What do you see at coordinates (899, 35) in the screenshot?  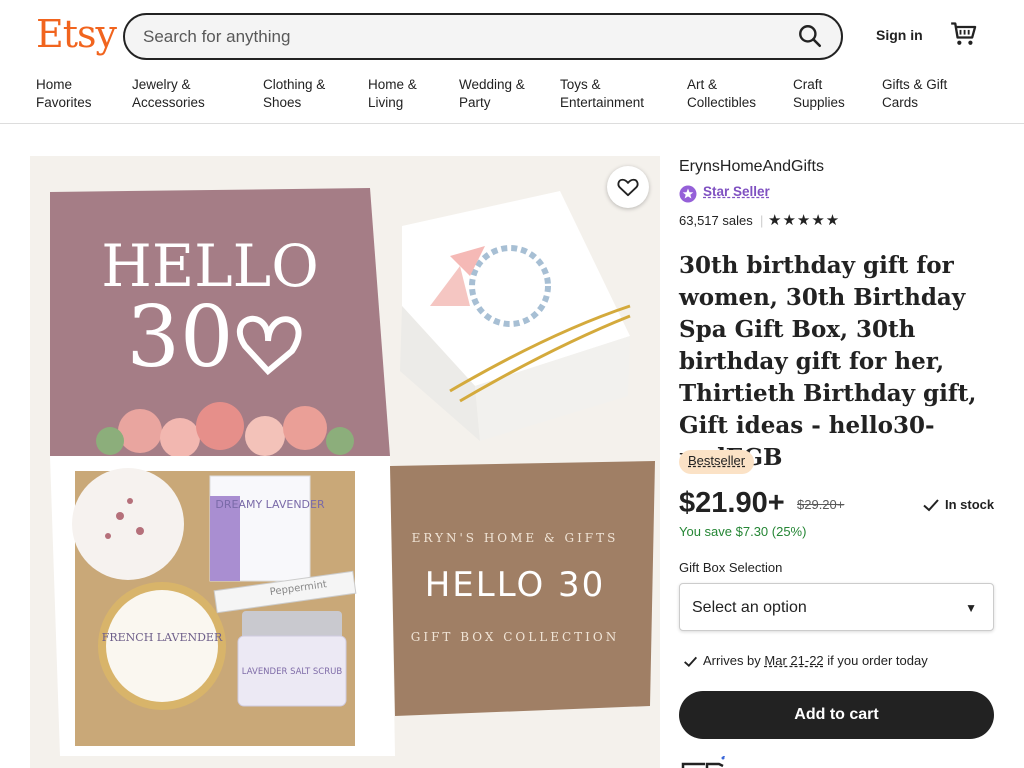 I see `sign-in-link: Sign in` at bounding box center [899, 35].